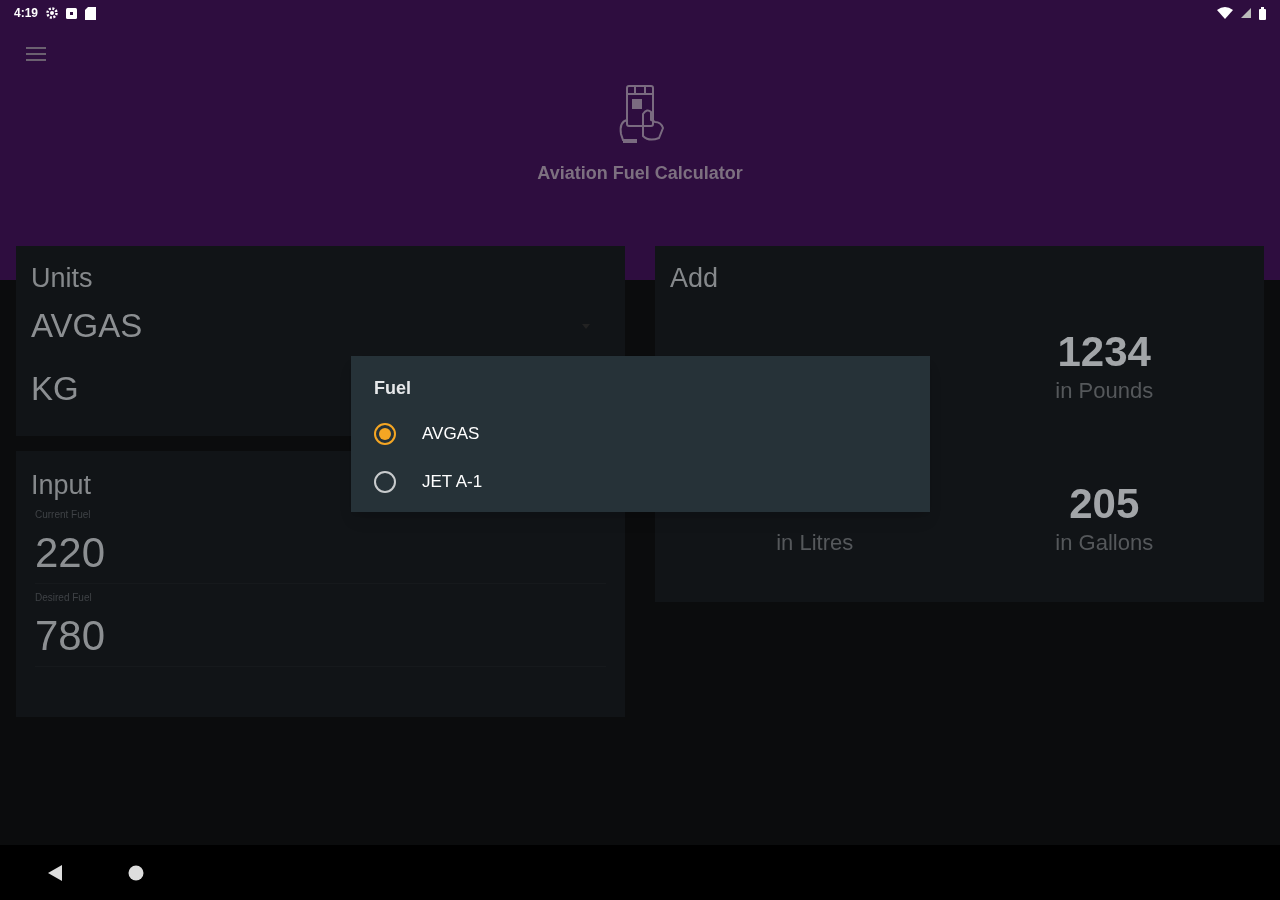 The image size is (1280, 900). What do you see at coordinates (1104, 391) in the screenshot?
I see `result-caption: in Pounds` at bounding box center [1104, 391].